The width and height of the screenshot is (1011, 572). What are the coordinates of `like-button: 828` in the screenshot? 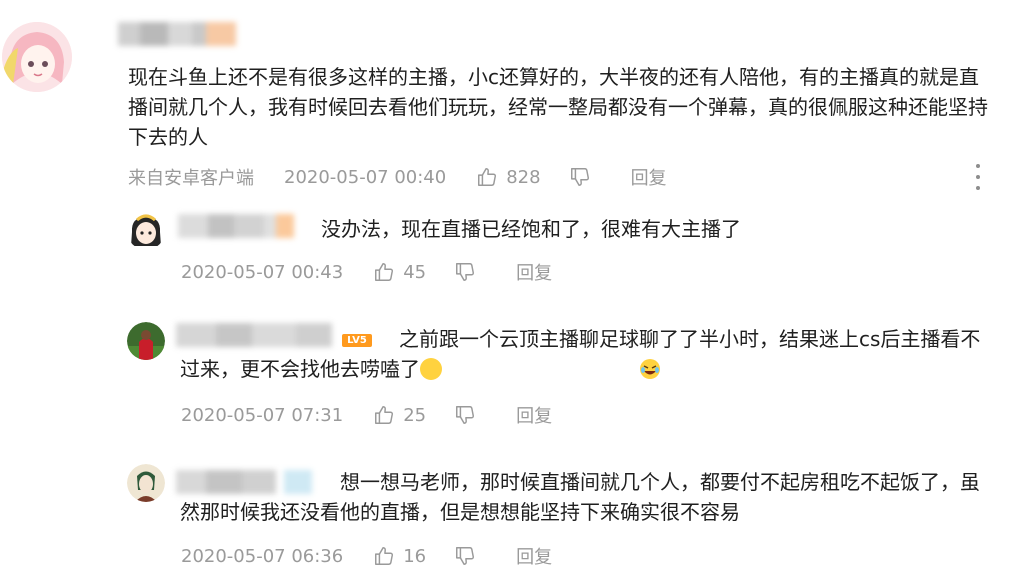 It's located at (508, 177).